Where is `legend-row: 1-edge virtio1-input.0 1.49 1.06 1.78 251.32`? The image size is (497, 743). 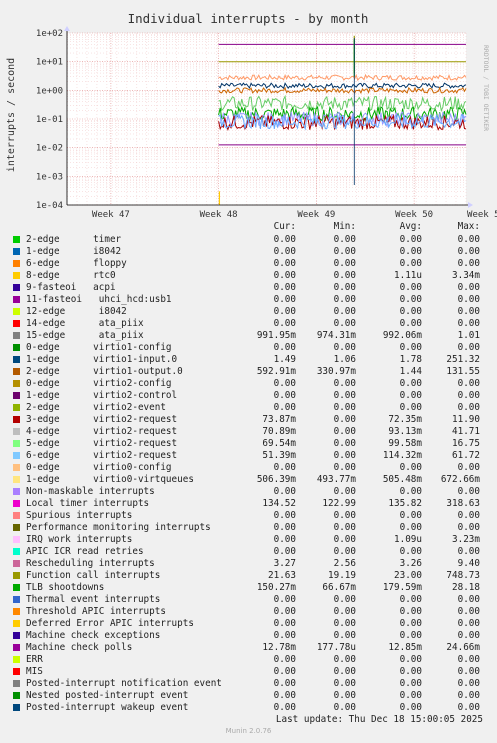 legend-row: 1-edge virtio1-input.0 1.49 1.06 1.78 251.32 is located at coordinates (248, 360).